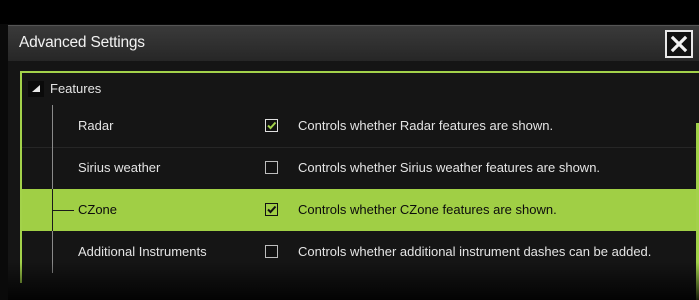 This screenshot has width=699, height=300. What do you see at coordinates (76, 88) in the screenshot?
I see `tree-header-label: Features` at bounding box center [76, 88].